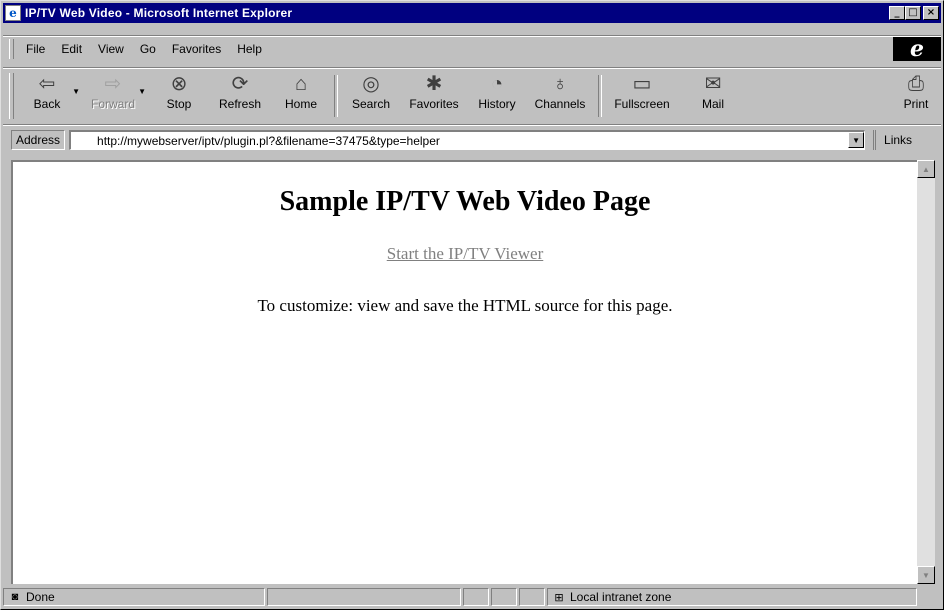  What do you see at coordinates (472, 125) in the screenshot?
I see `addressbar-separator` at bounding box center [472, 125].